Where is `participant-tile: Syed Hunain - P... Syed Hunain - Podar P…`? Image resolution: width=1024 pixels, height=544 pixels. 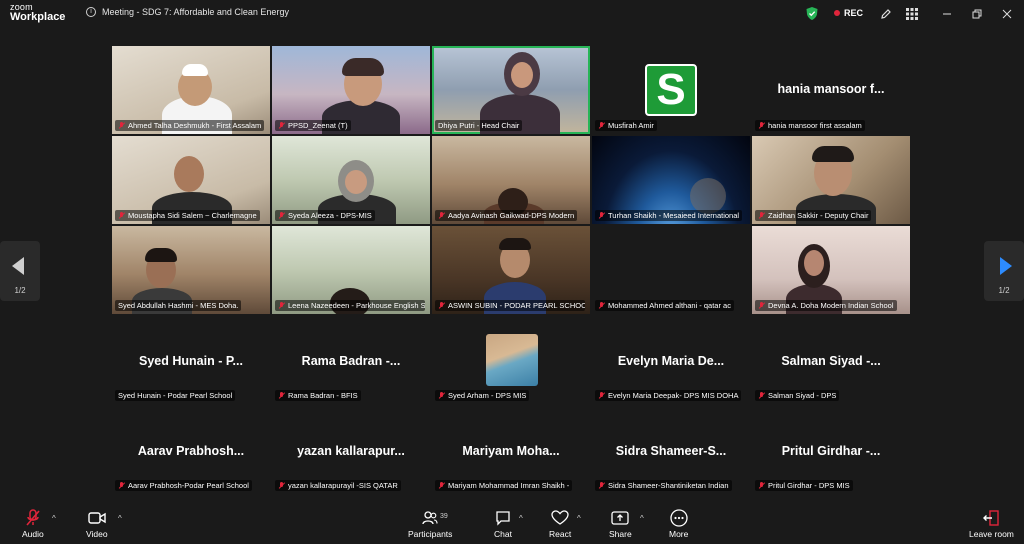 participant-tile: Syed Hunain - P... Syed Hunain - Podar P… is located at coordinates (191, 360).